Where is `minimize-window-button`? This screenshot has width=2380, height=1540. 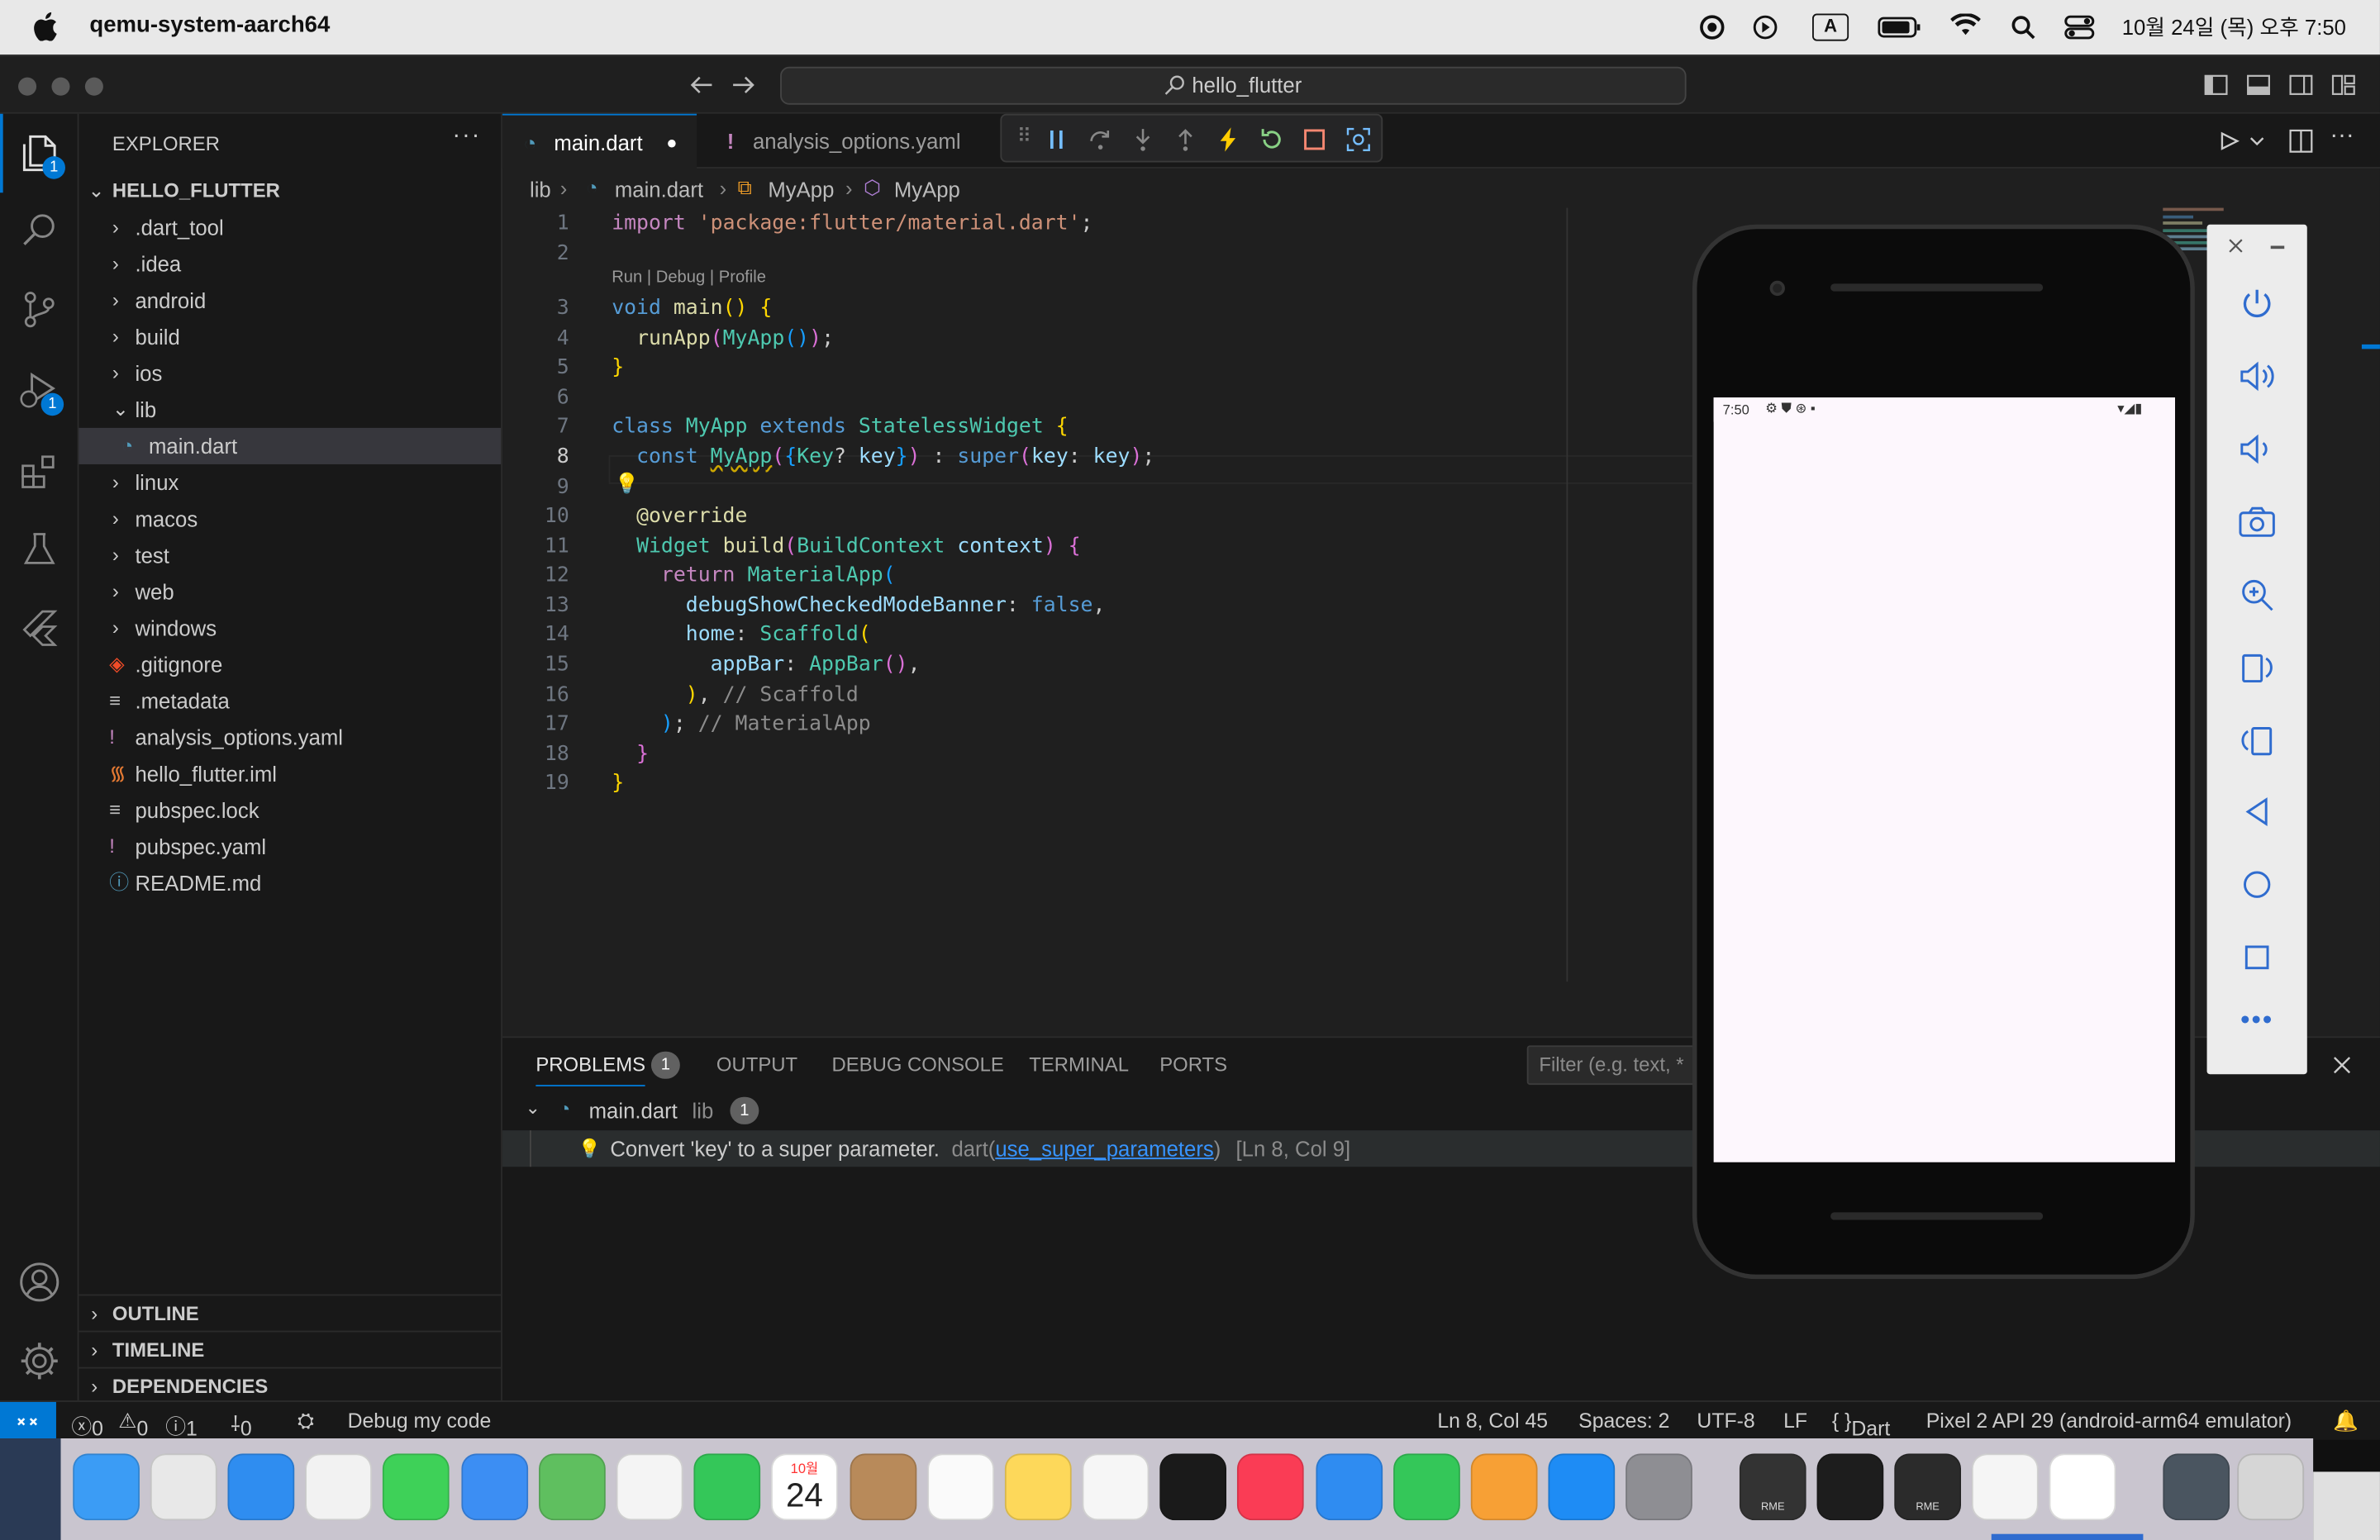
minimize-window-button is located at coordinates (60, 86).